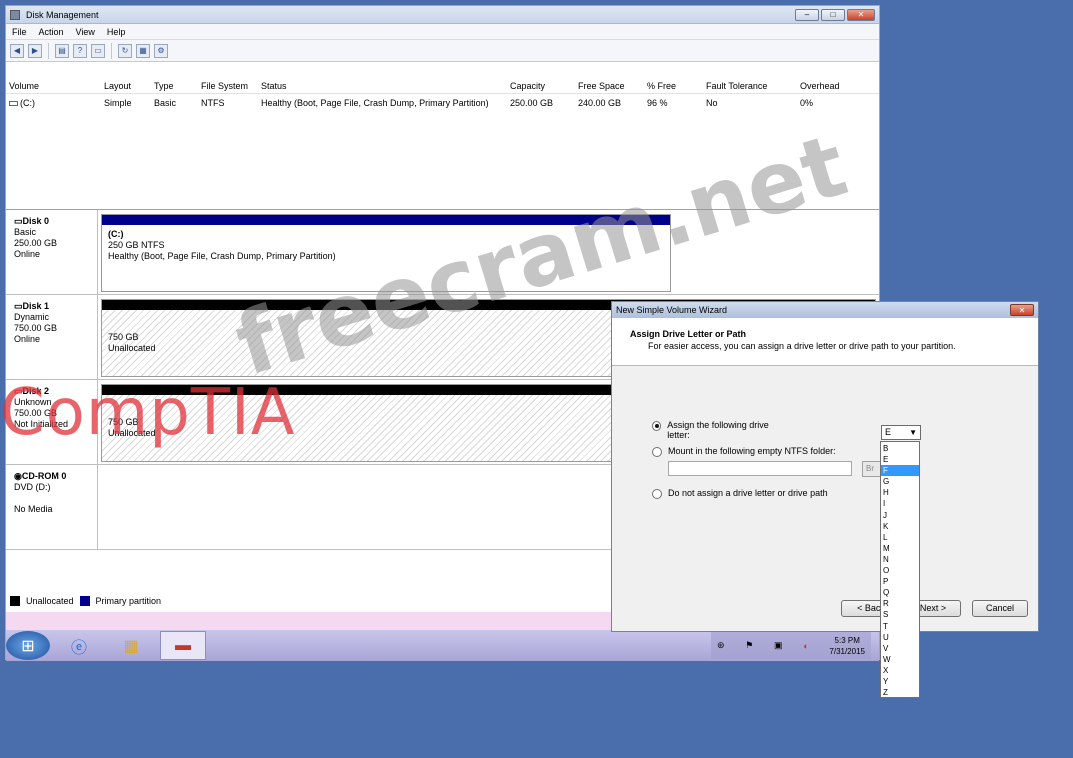  I want to click on col-free-space: Free Space, so click(609, 86).